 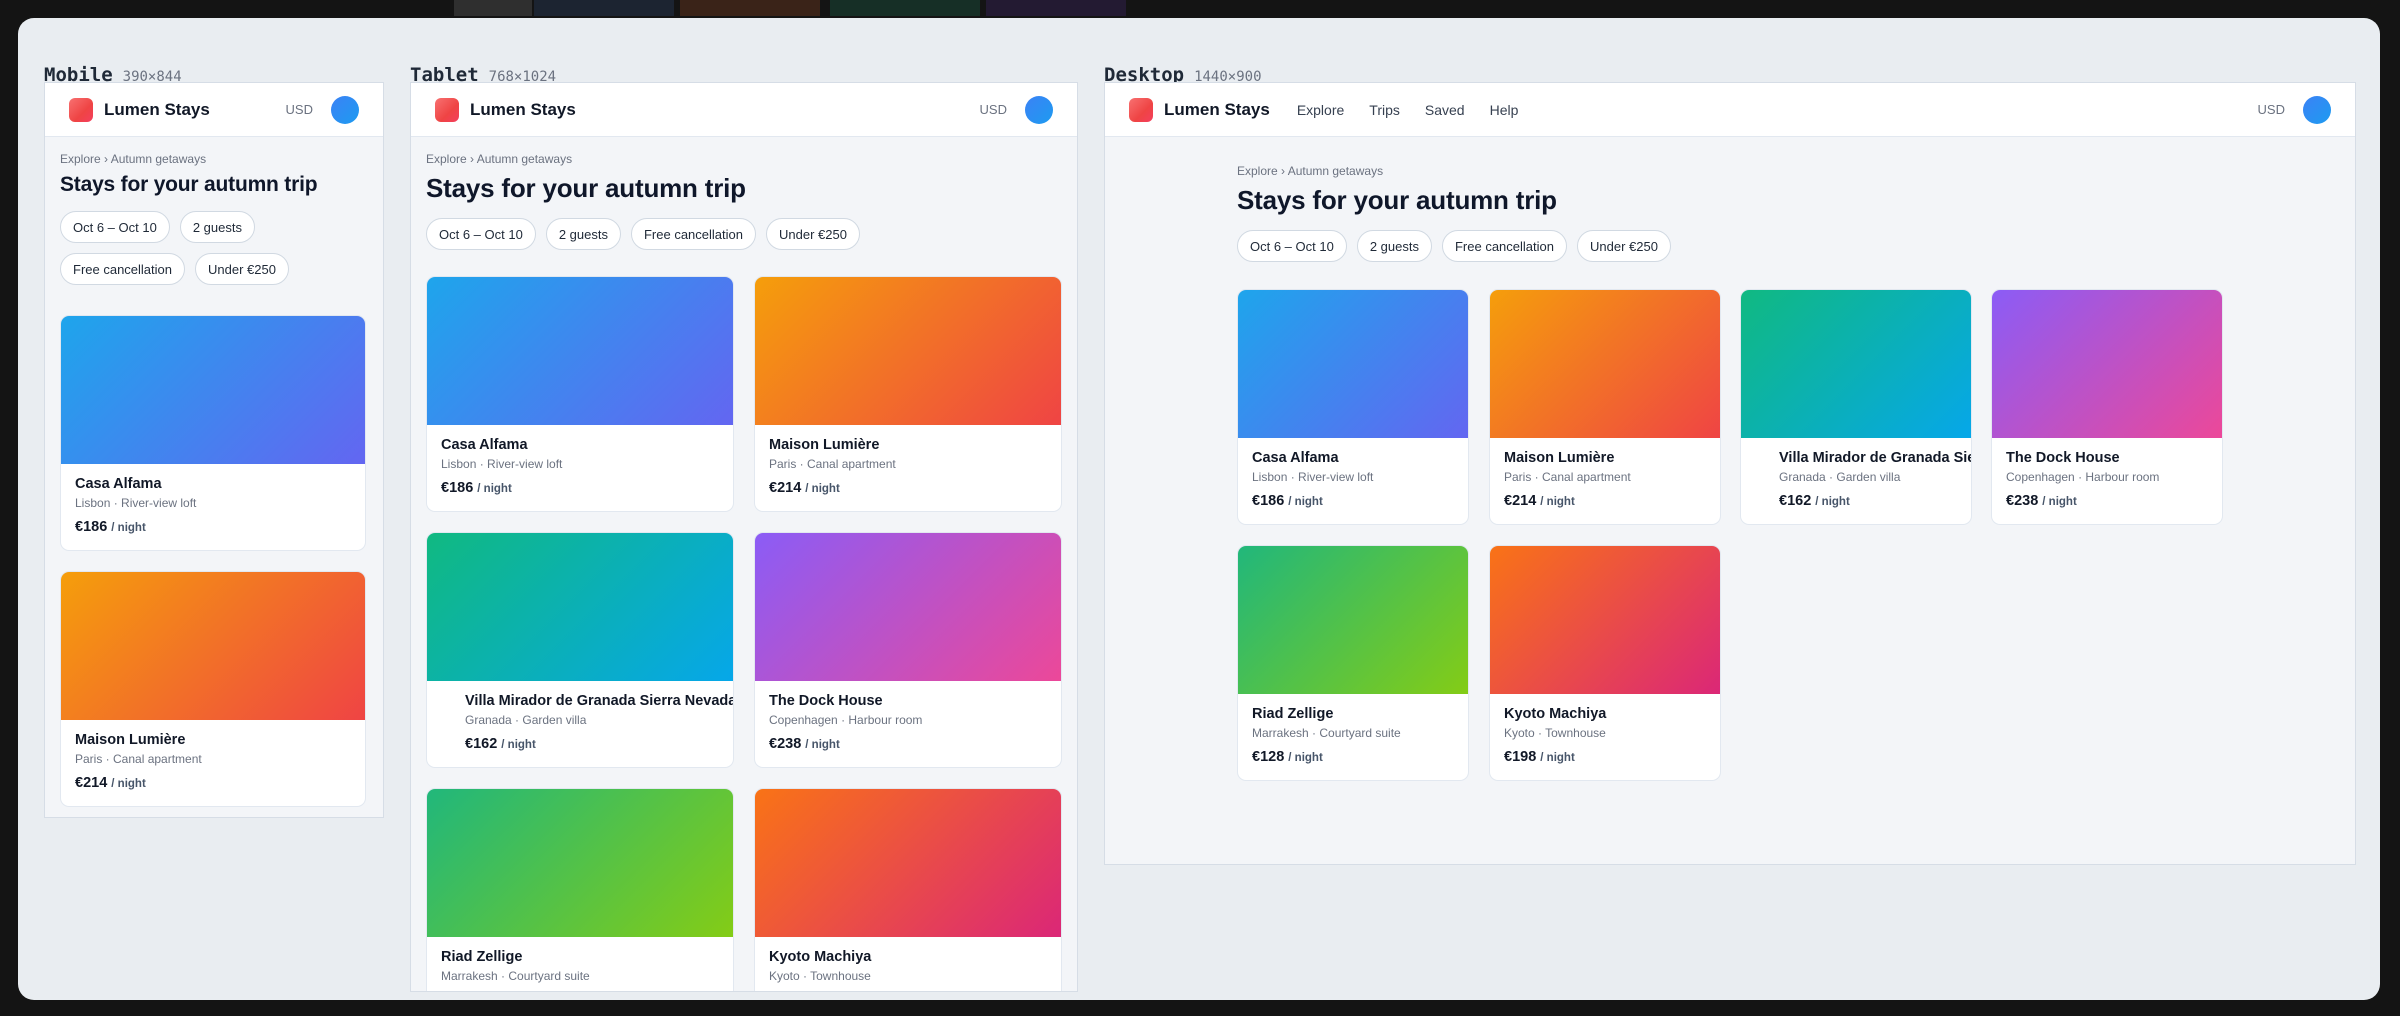 I want to click on nav-item-saved: Saved, so click(x=1445, y=110).